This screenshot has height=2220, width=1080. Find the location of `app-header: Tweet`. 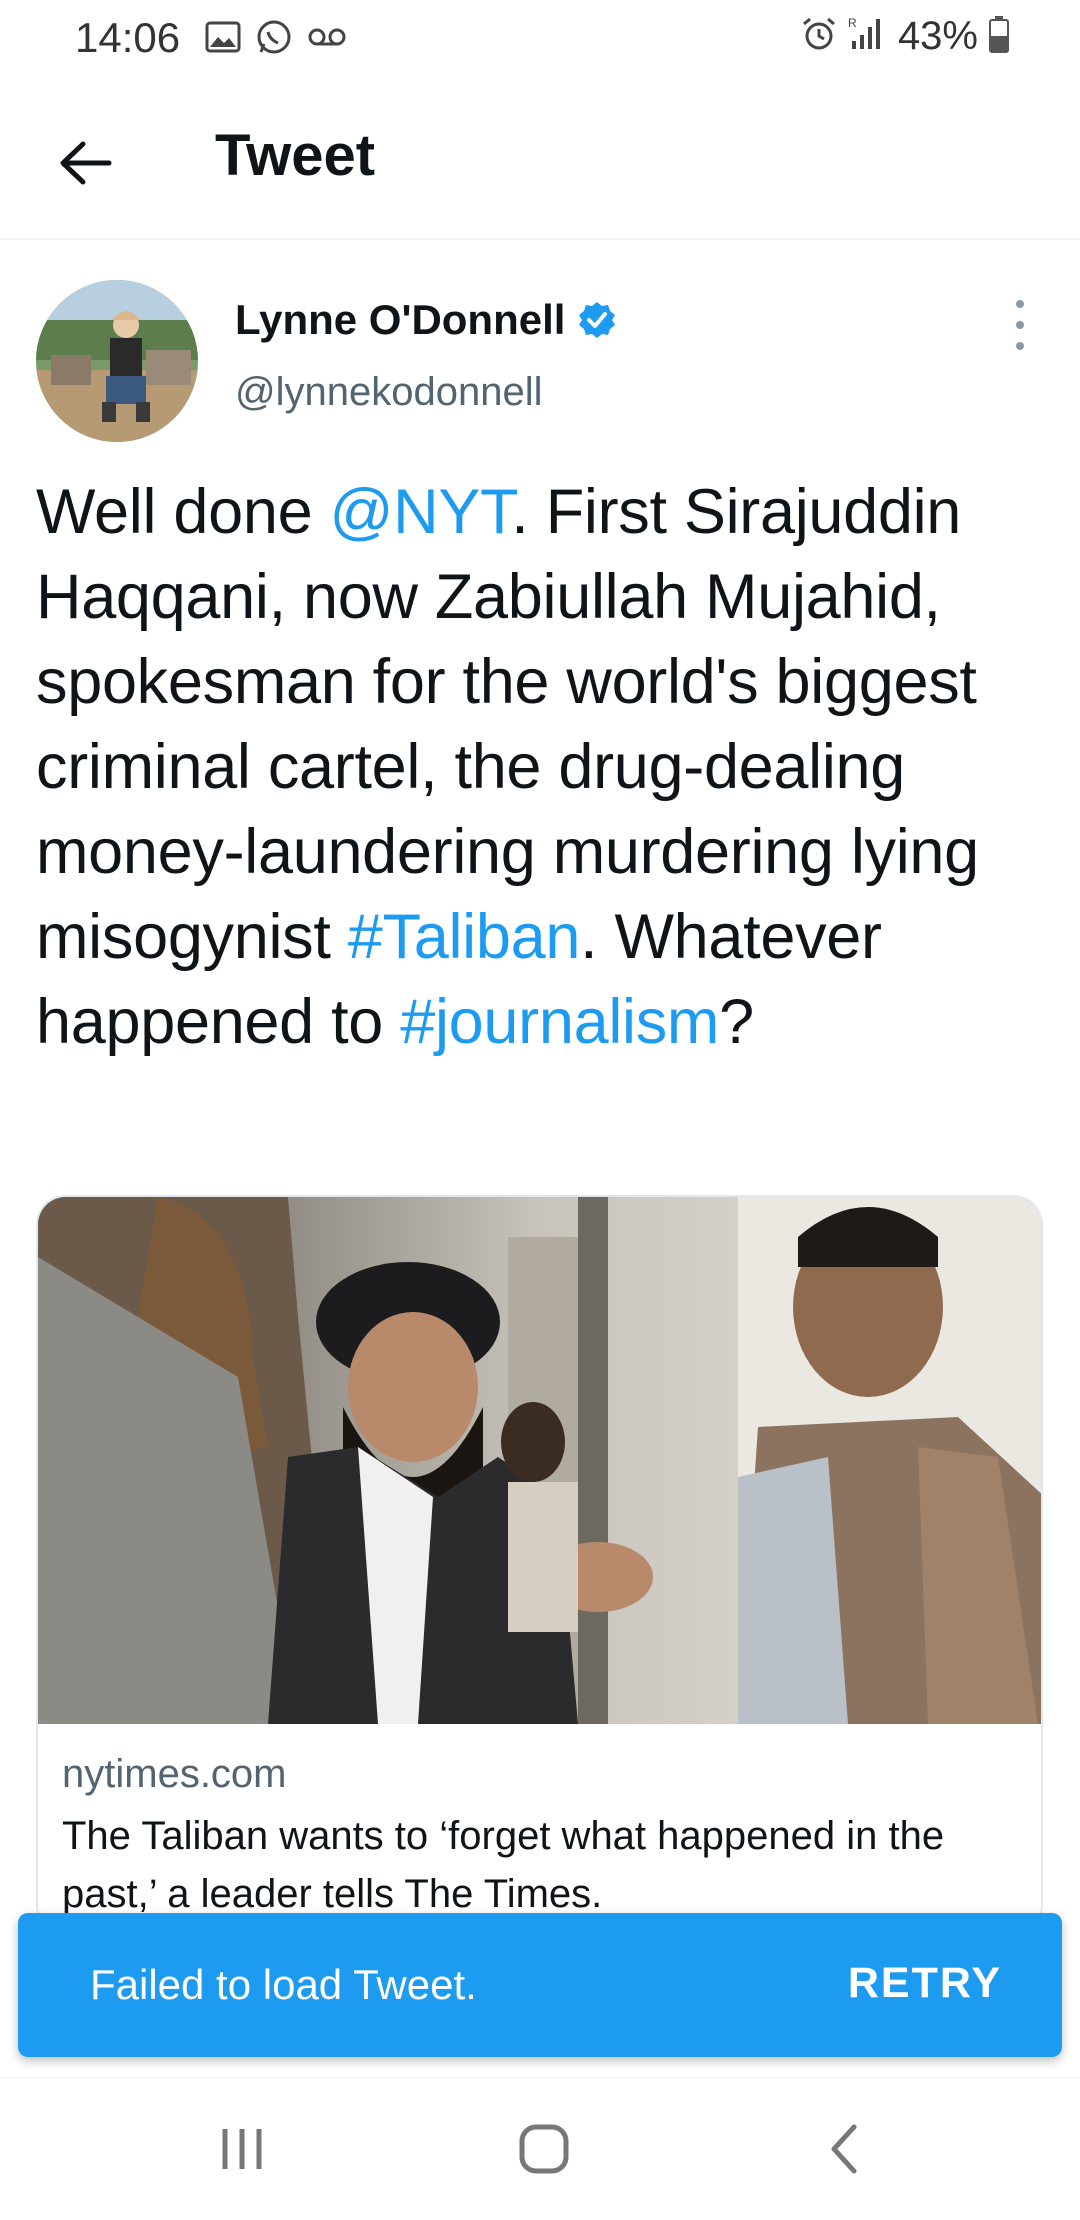

app-header: Tweet is located at coordinates (540, 160).